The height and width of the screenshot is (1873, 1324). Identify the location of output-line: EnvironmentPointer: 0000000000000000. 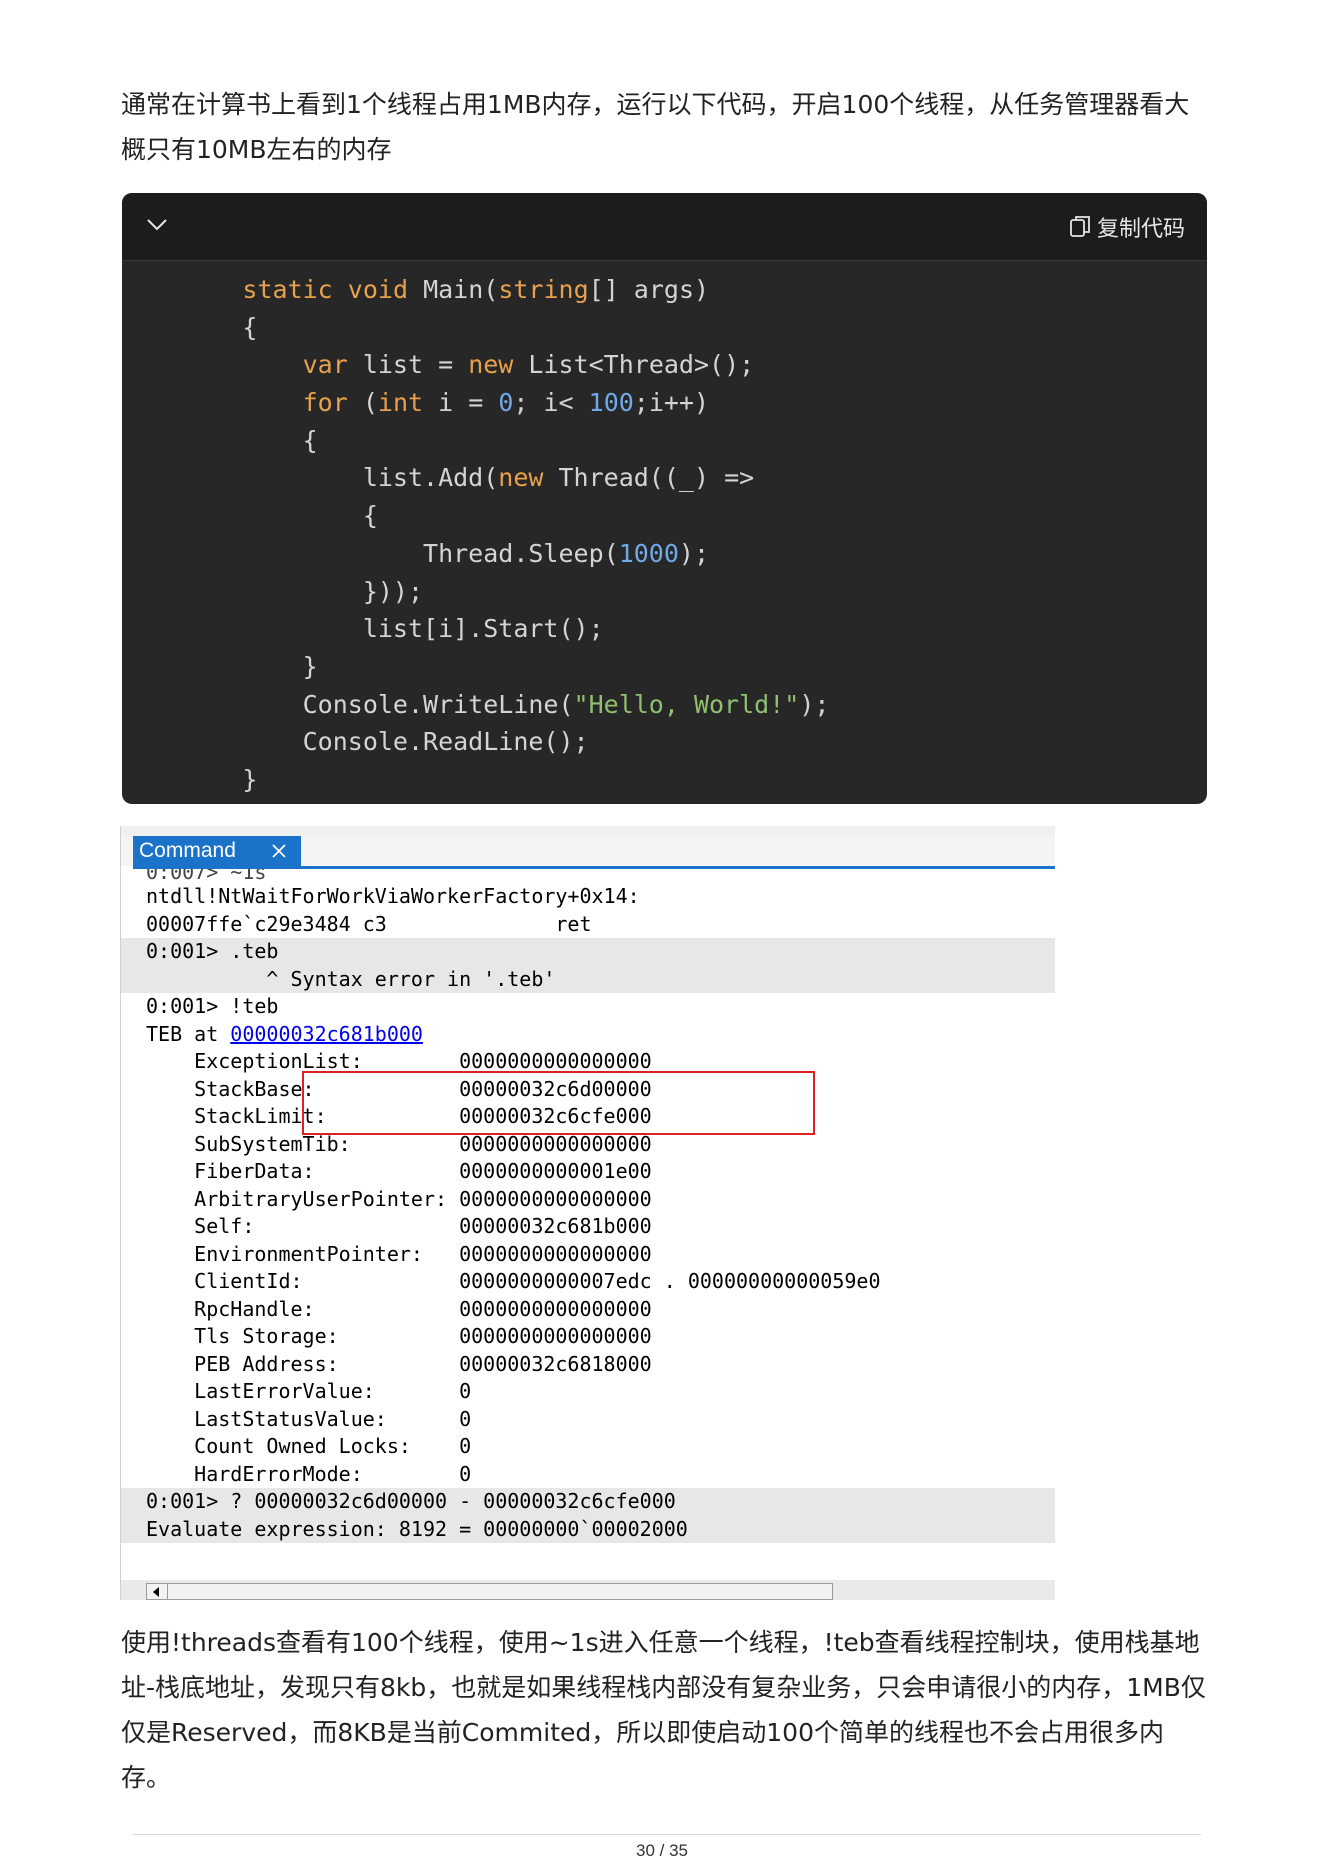
(399, 1253).